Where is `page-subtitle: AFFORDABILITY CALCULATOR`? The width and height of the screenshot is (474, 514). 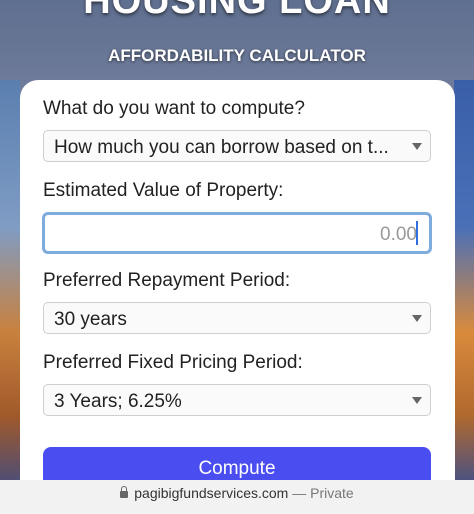
page-subtitle: AFFORDABILITY CALCULATOR is located at coordinates (237, 55).